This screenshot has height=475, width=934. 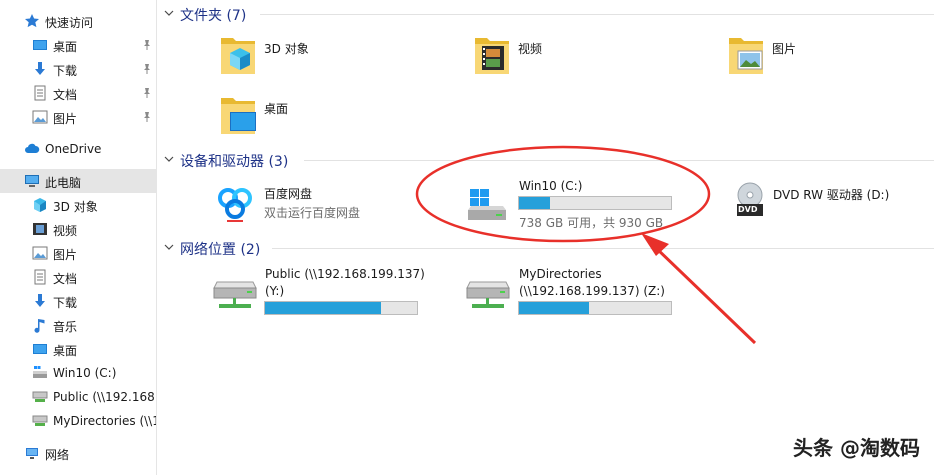 What do you see at coordinates (655, 244) in the screenshot?
I see `annotation-arrowhead` at bounding box center [655, 244].